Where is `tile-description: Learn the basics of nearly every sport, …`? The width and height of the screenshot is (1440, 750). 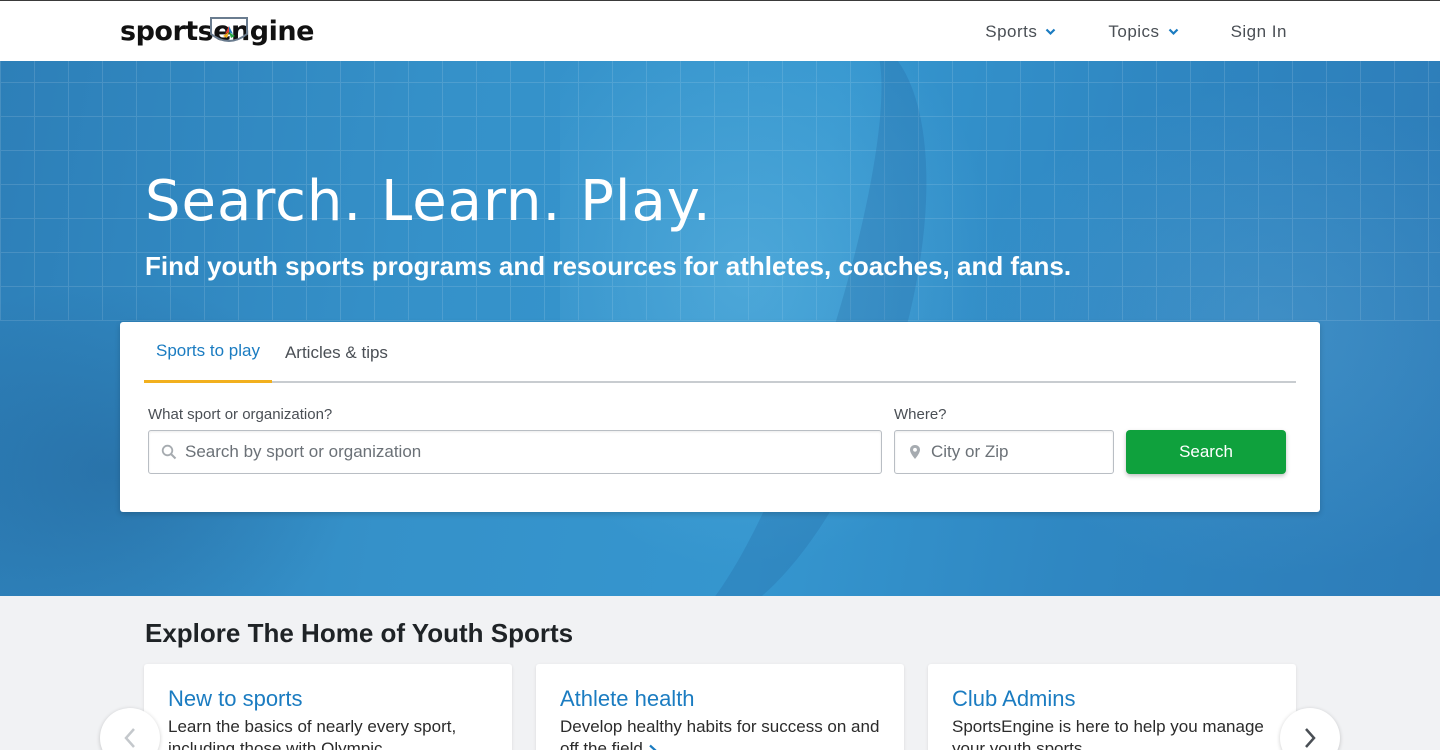
tile-description: Learn the basics of nearly every sport, … is located at coordinates (312, 733).